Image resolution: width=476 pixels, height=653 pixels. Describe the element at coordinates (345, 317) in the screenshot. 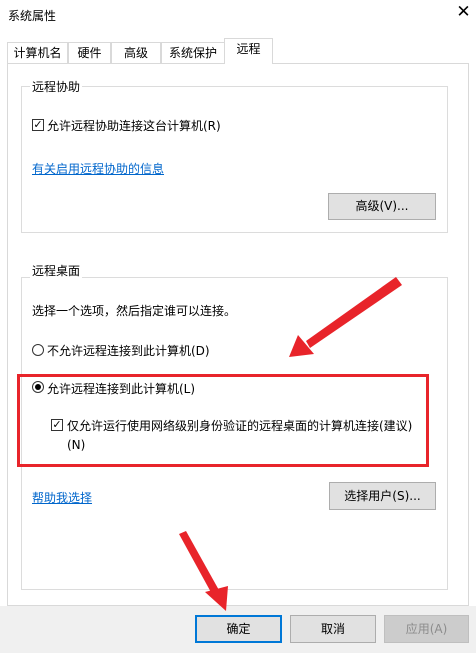

I see `arrow-to-remote-desktop` at that location.